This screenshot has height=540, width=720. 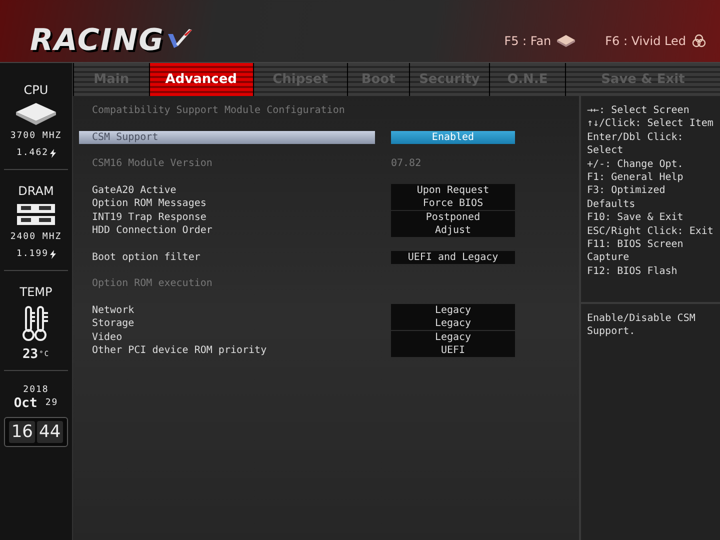 I want to click on setting-value: UEFI and Legacy, so click(x=453, y=257).